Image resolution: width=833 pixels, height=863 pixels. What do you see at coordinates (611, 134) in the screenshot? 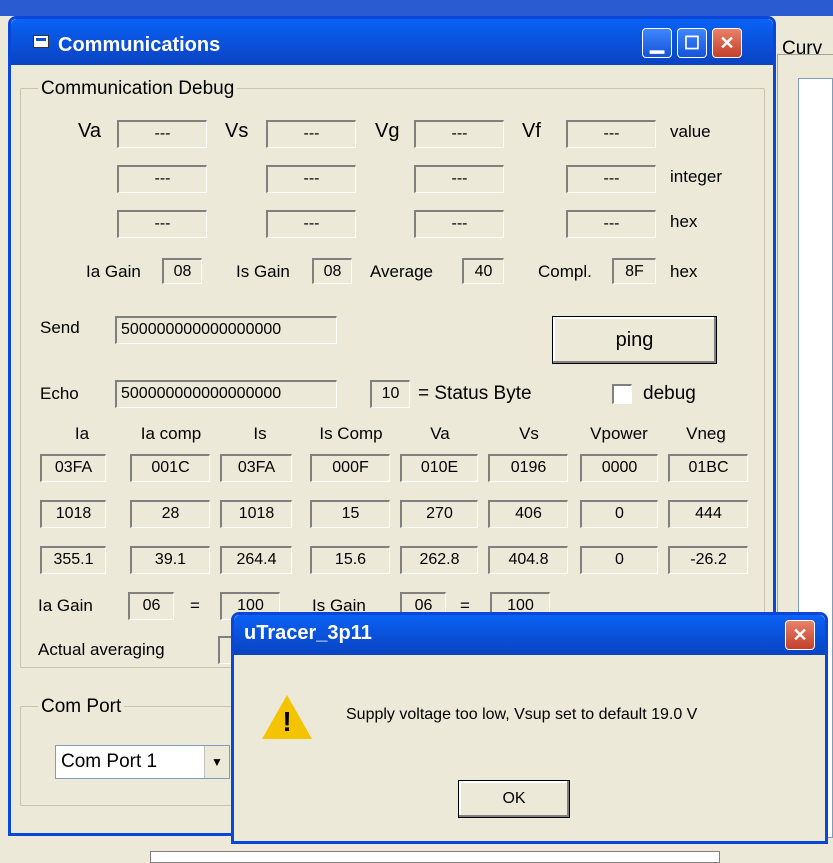
I see `vf-value-field: ---` at bounding box center [611, 134].